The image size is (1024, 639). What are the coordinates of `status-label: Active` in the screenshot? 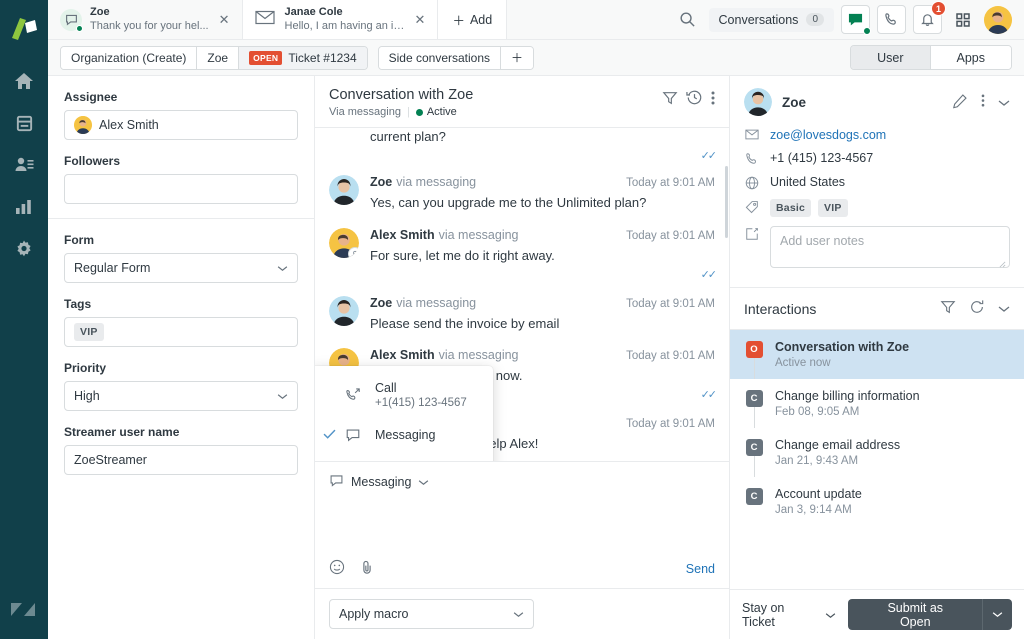 It's located at (441, 112).